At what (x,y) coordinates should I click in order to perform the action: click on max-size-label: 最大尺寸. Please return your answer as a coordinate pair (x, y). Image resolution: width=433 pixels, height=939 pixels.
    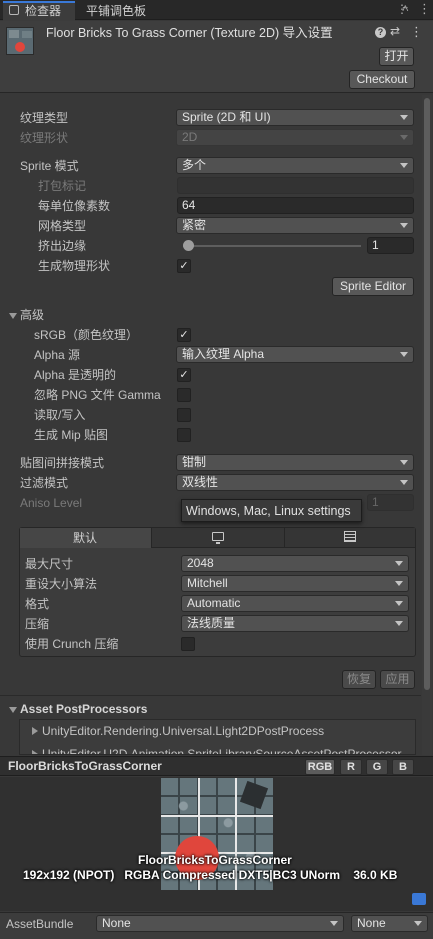
    Looking at the image, I should click on (49, 564).